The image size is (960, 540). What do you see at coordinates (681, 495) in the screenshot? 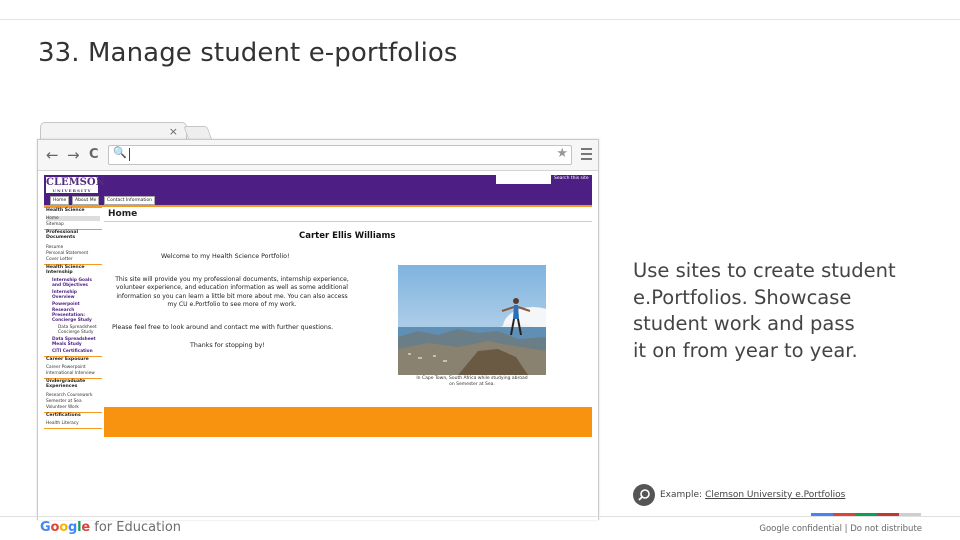
I see `example-label: Example:` at bounding box center [681, 495].